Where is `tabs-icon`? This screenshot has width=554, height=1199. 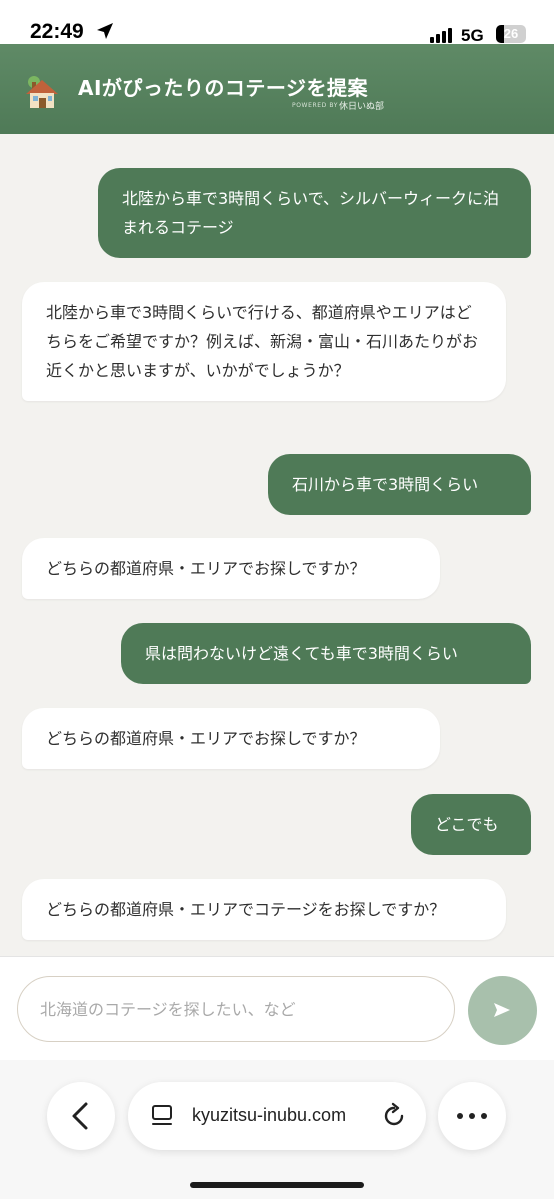 tabs-icon is located at coordinates (162, 1115).